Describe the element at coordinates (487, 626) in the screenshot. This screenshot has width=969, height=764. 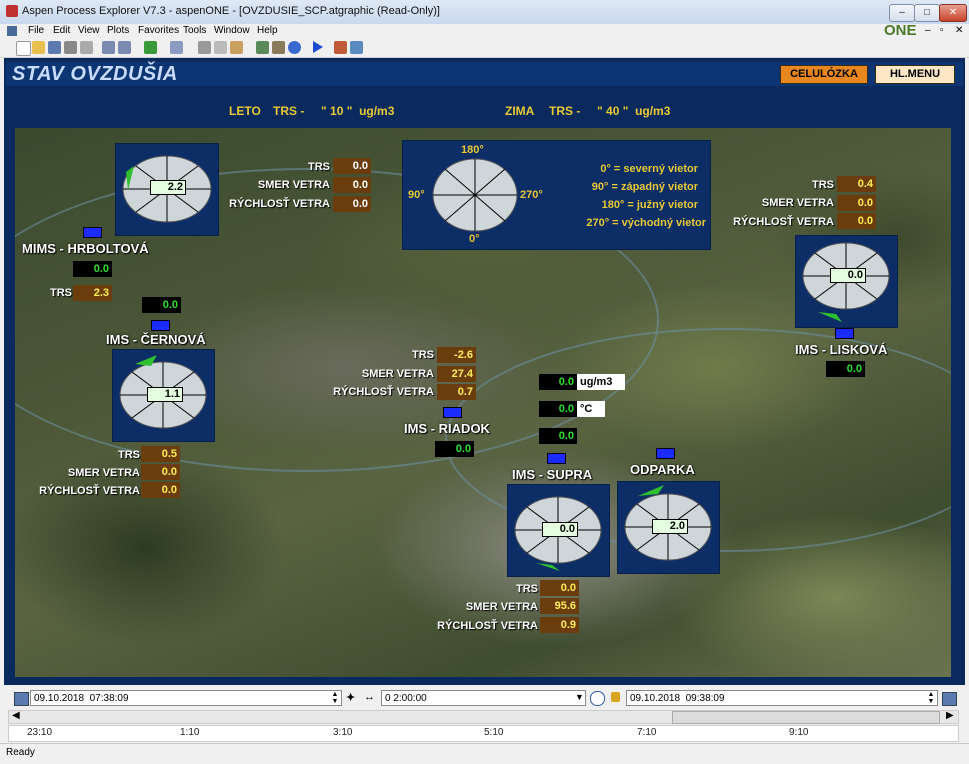
I see `supra-rychlost-label: RÝCHLOSŤ VETRA` at that location.